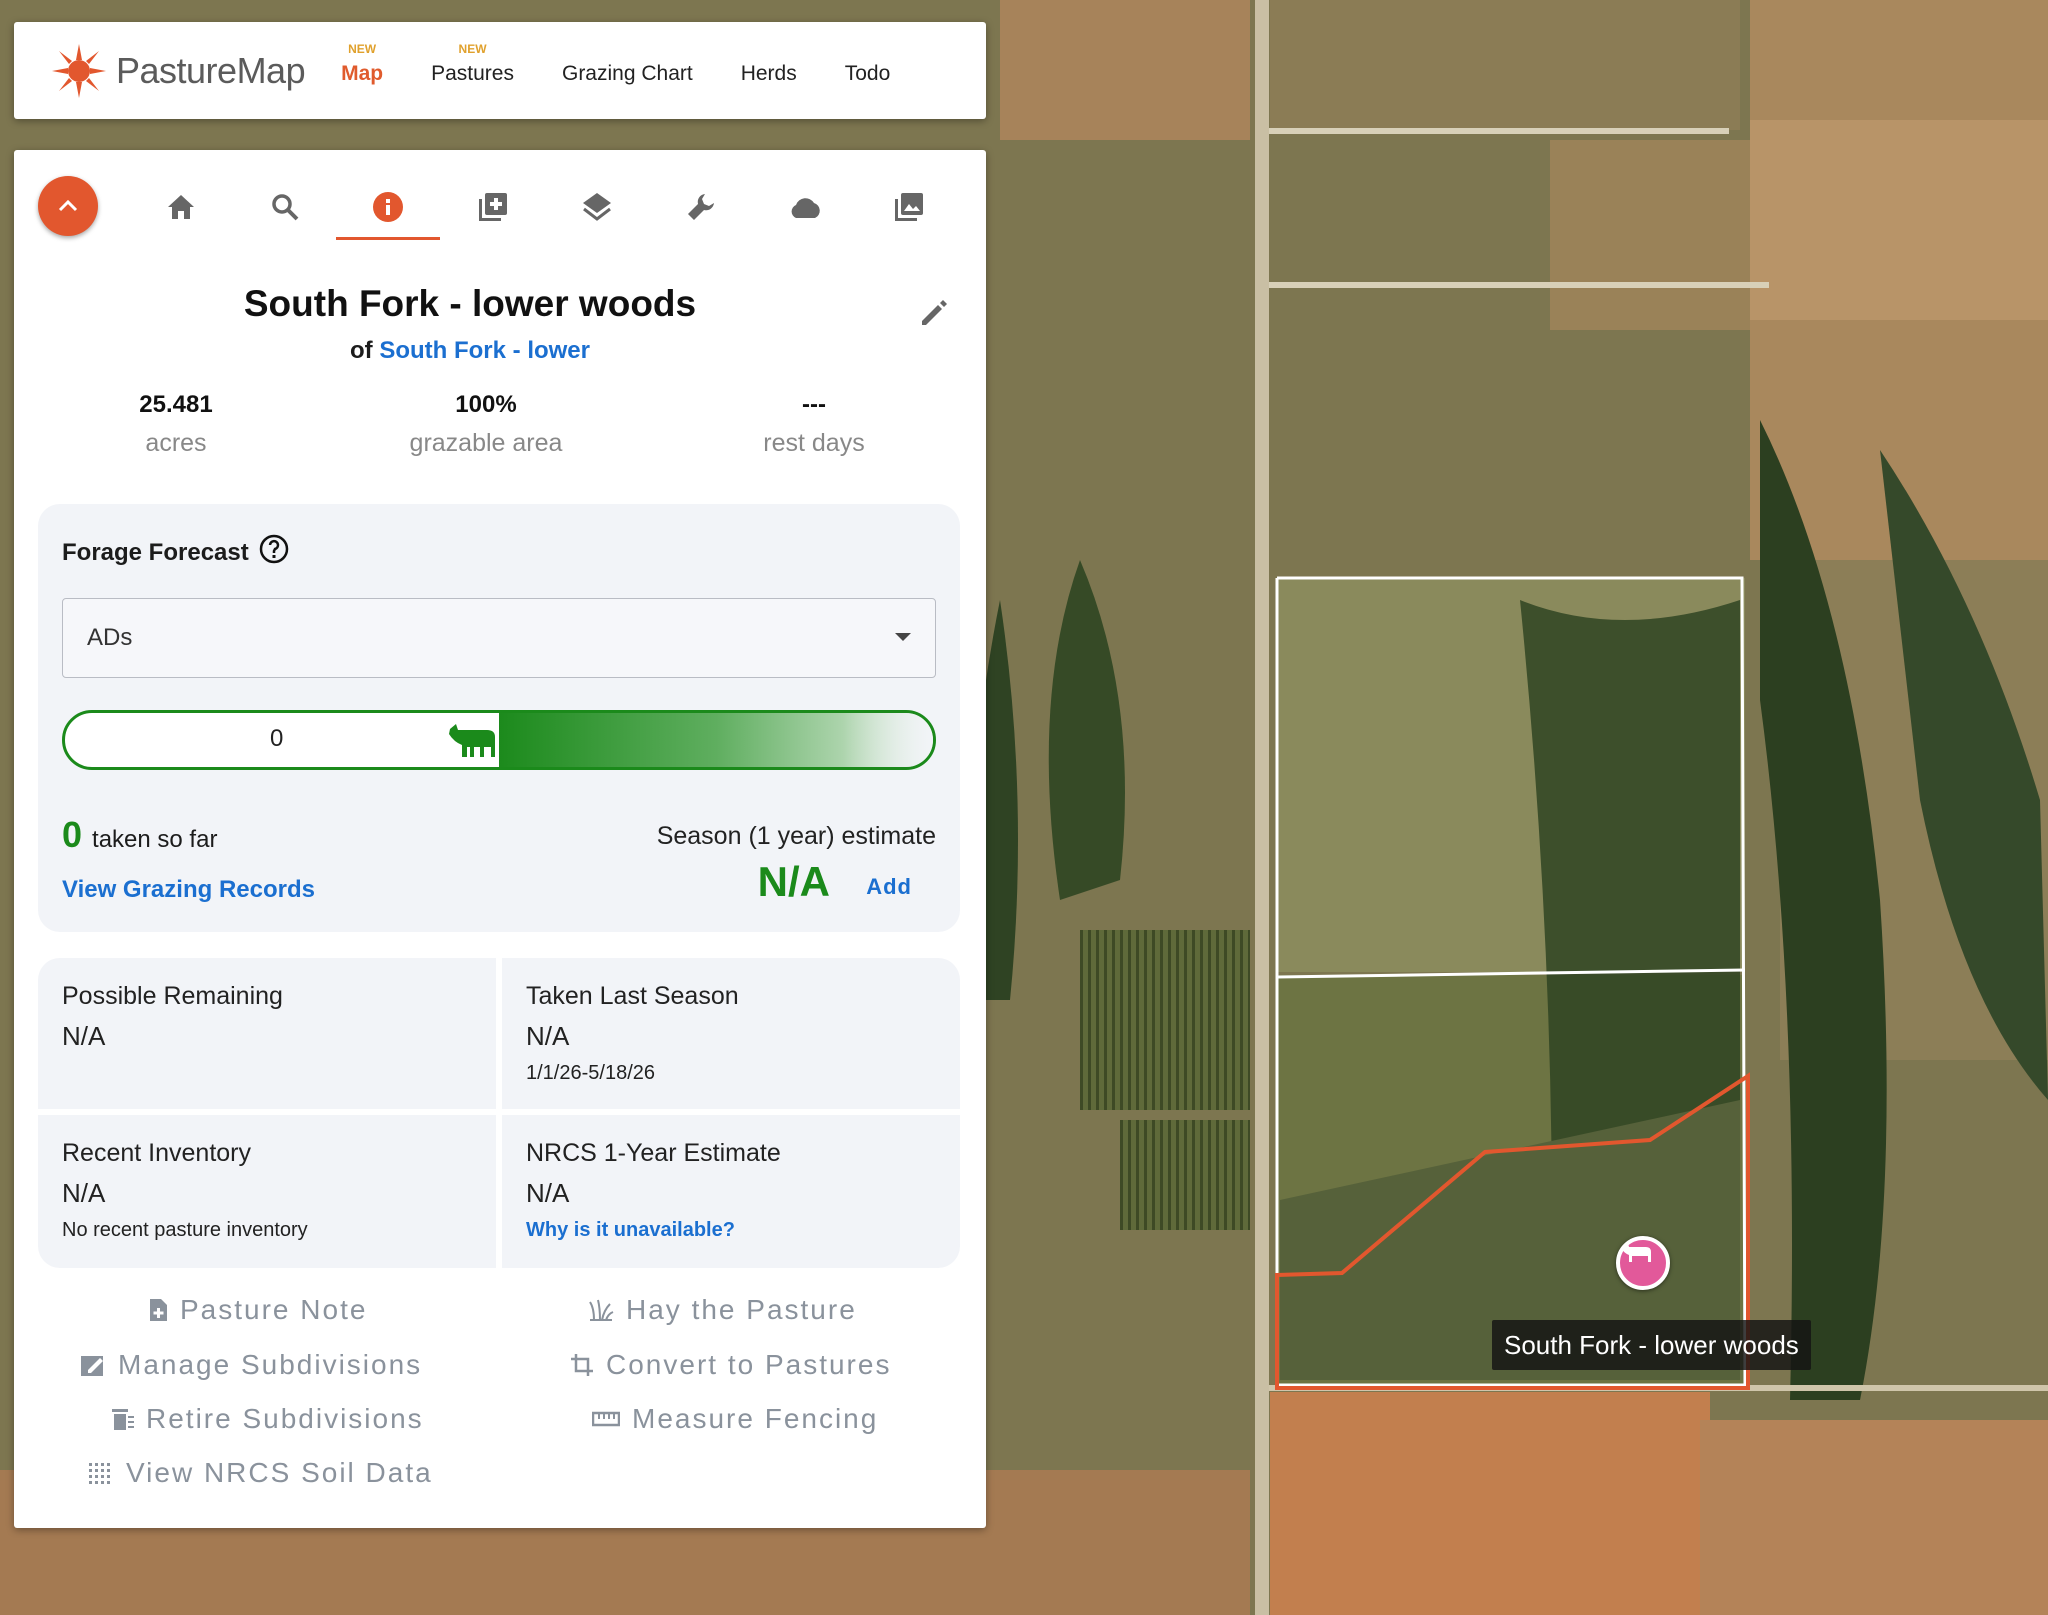 This screenshot has width=2048, height=1615. I want to click on nav-todo: Todo, so click(868, 71).